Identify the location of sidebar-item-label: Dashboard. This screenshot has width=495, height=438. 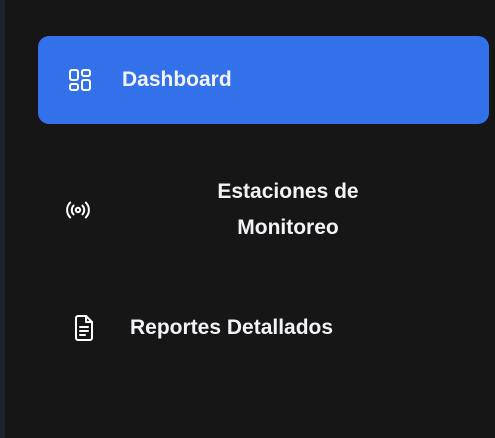
(177, 79).